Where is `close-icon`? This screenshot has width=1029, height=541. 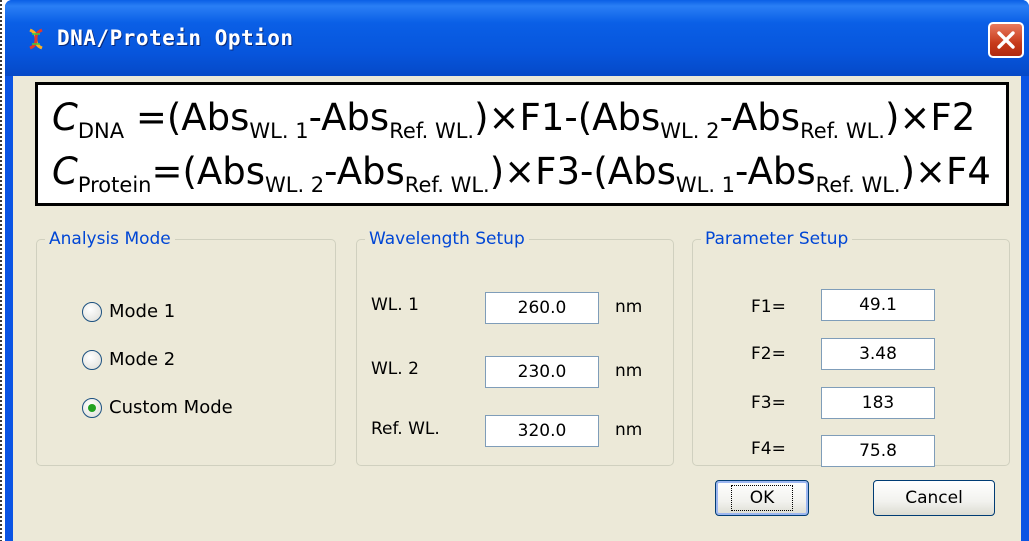 close-icon is located at coordinates (1006, 40).